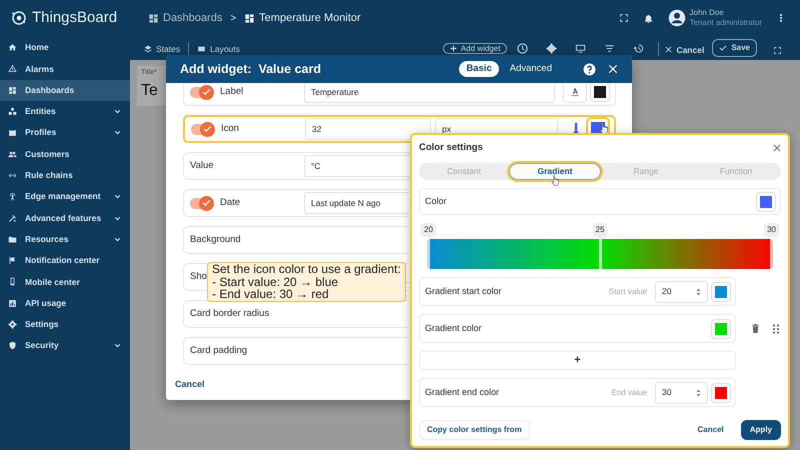 The width and height of the screenshot is (800, 450). What do you see at coordinates (231, 203) in the screenshot?
I see `row-label: Date` at bounding box center [231, 203].